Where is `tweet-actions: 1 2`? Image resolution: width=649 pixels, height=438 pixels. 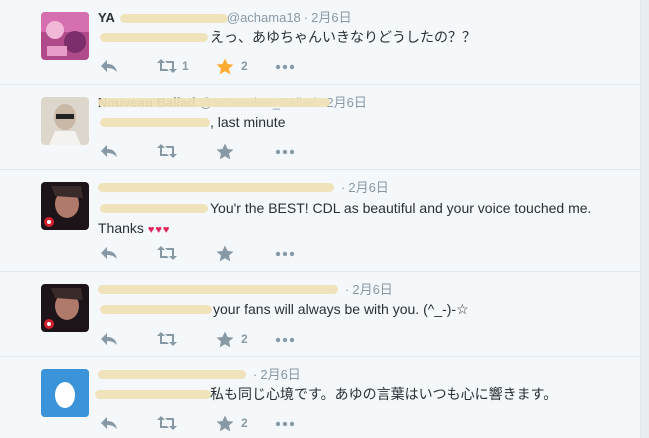
tweet-actions: 1 2 is located at coordinates (220, 66).